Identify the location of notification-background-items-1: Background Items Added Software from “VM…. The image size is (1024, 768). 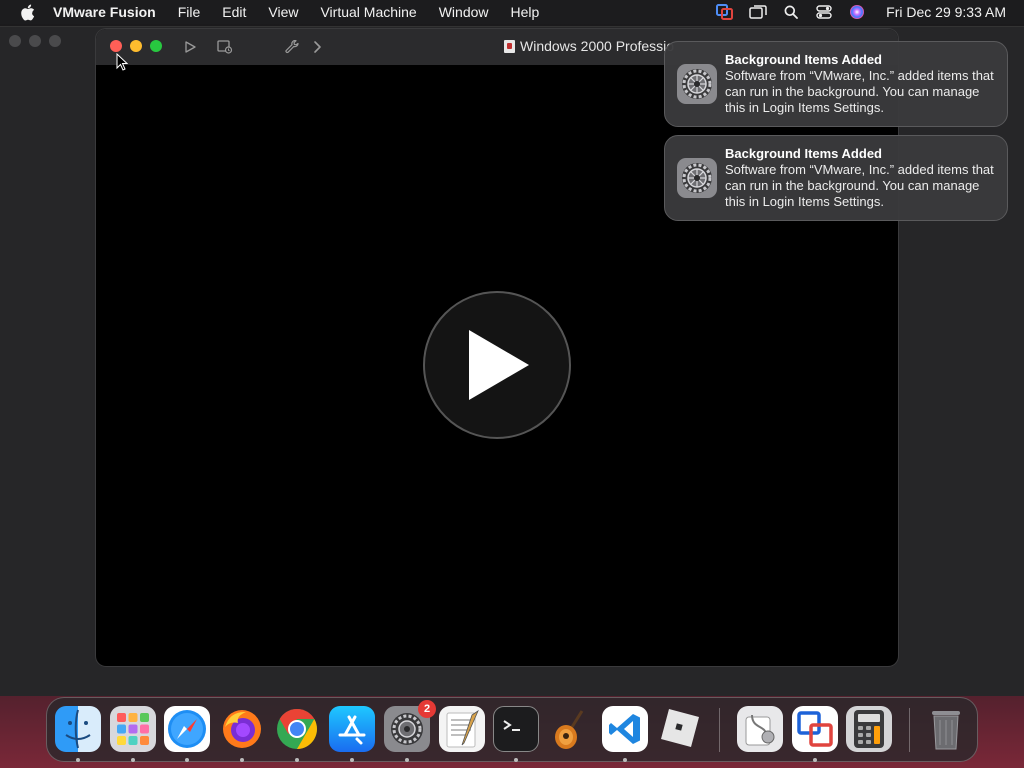
(836, 84).